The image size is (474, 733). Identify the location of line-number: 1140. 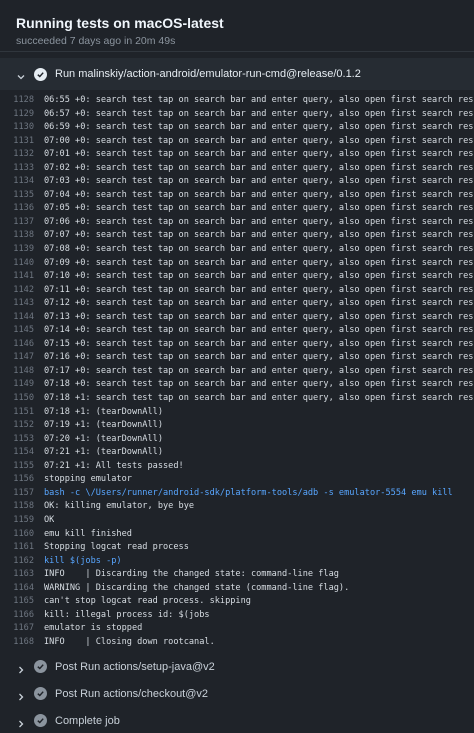
(22, 264).